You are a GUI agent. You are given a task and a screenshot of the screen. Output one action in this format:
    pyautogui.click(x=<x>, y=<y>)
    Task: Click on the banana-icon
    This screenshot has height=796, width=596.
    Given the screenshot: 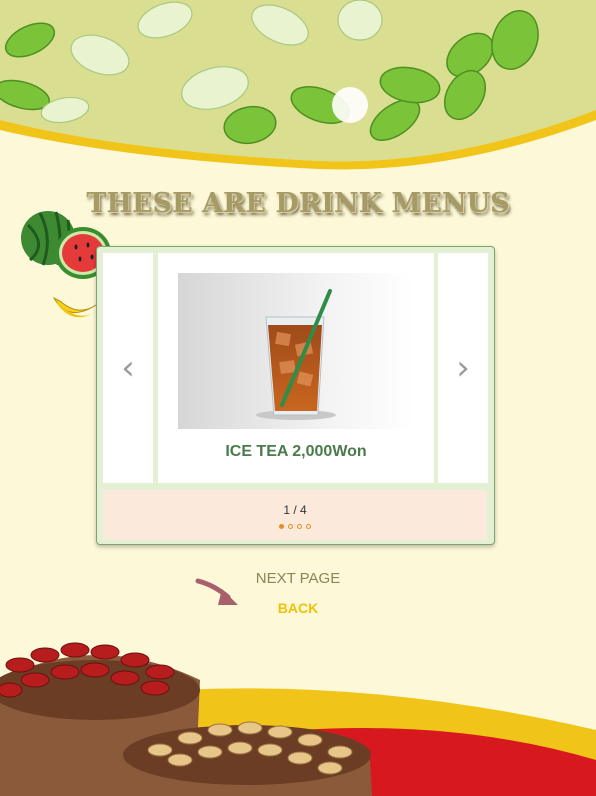 What is the action you would take?
    pyautogui.click(x=74, y=304)
    